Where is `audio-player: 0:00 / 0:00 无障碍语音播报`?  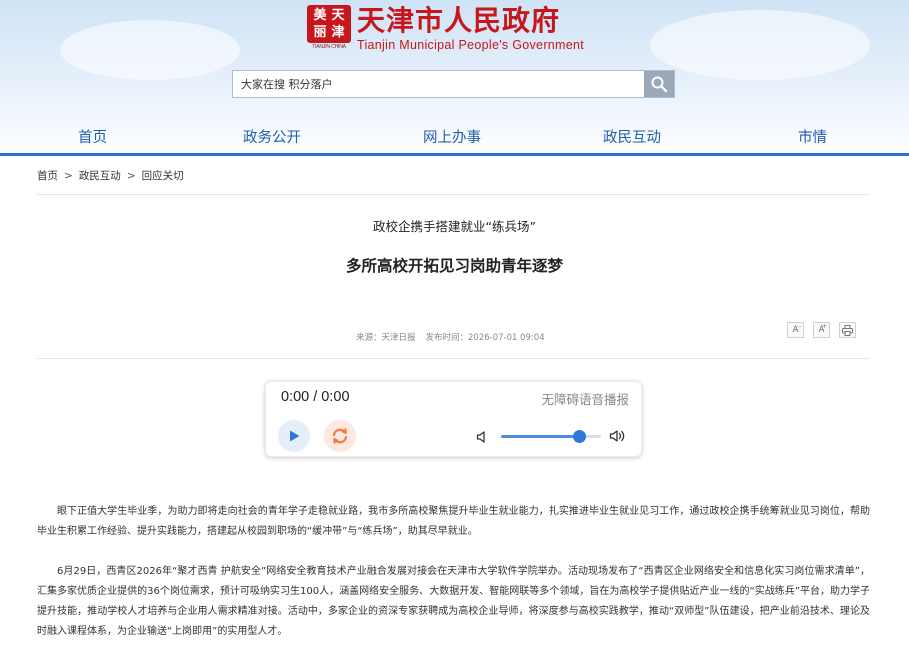
audio-player: 0:00 / 0:00 无障碍语音播报 is located at coordinates (453, 419).